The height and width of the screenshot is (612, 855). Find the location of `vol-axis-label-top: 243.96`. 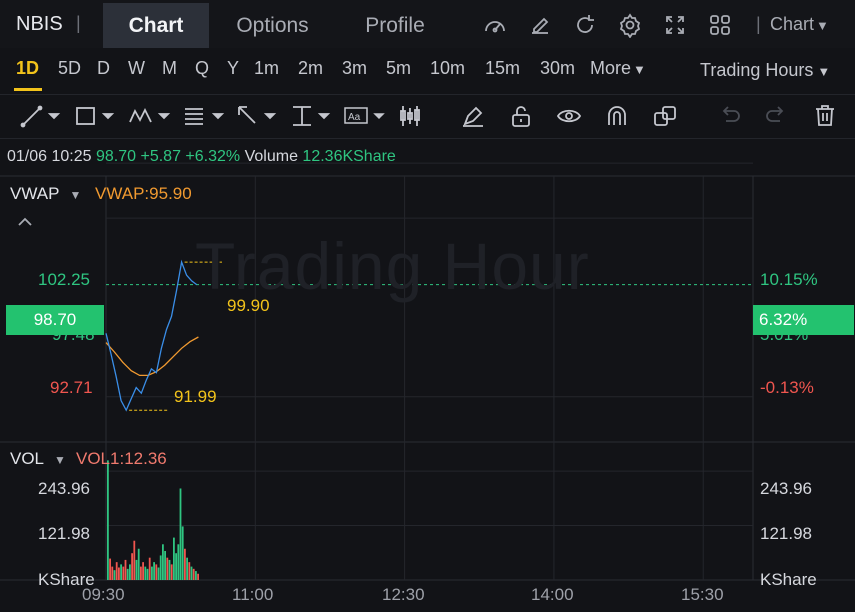

vol-axis-label-top: 243.96 is located at coordinates (64, 488).